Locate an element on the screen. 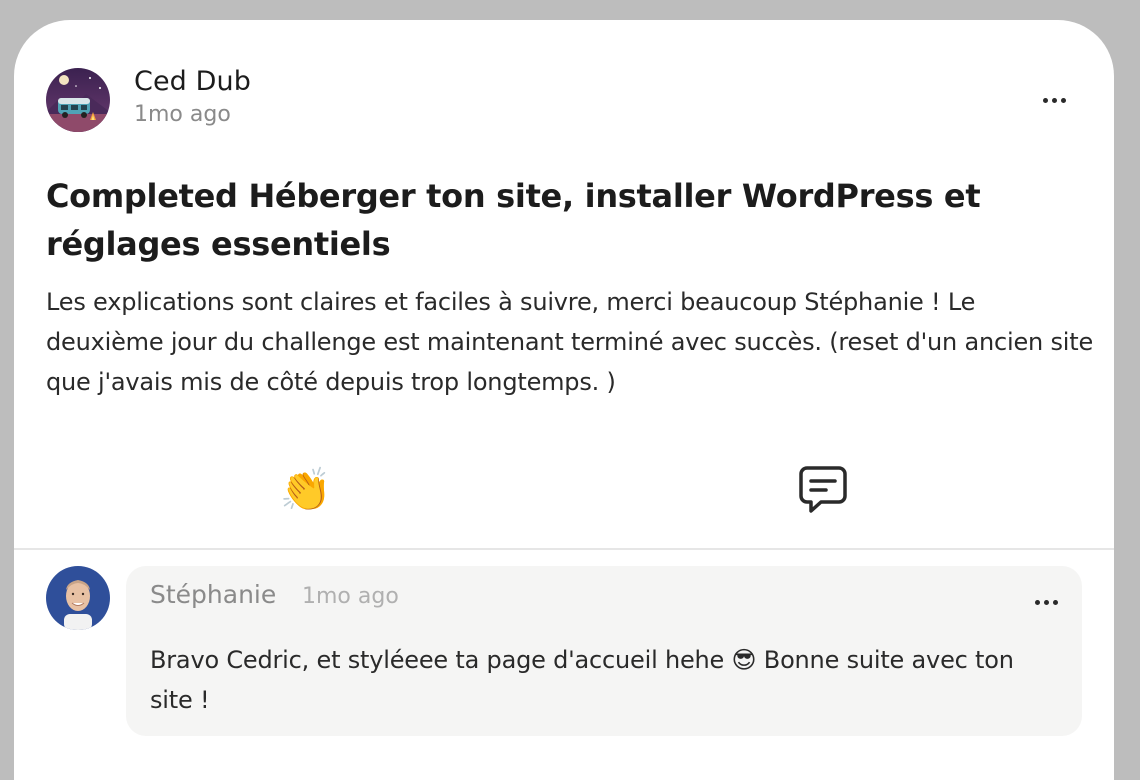 The image size is (1140, 780). comment-icon is located at coordinates (823, 489).